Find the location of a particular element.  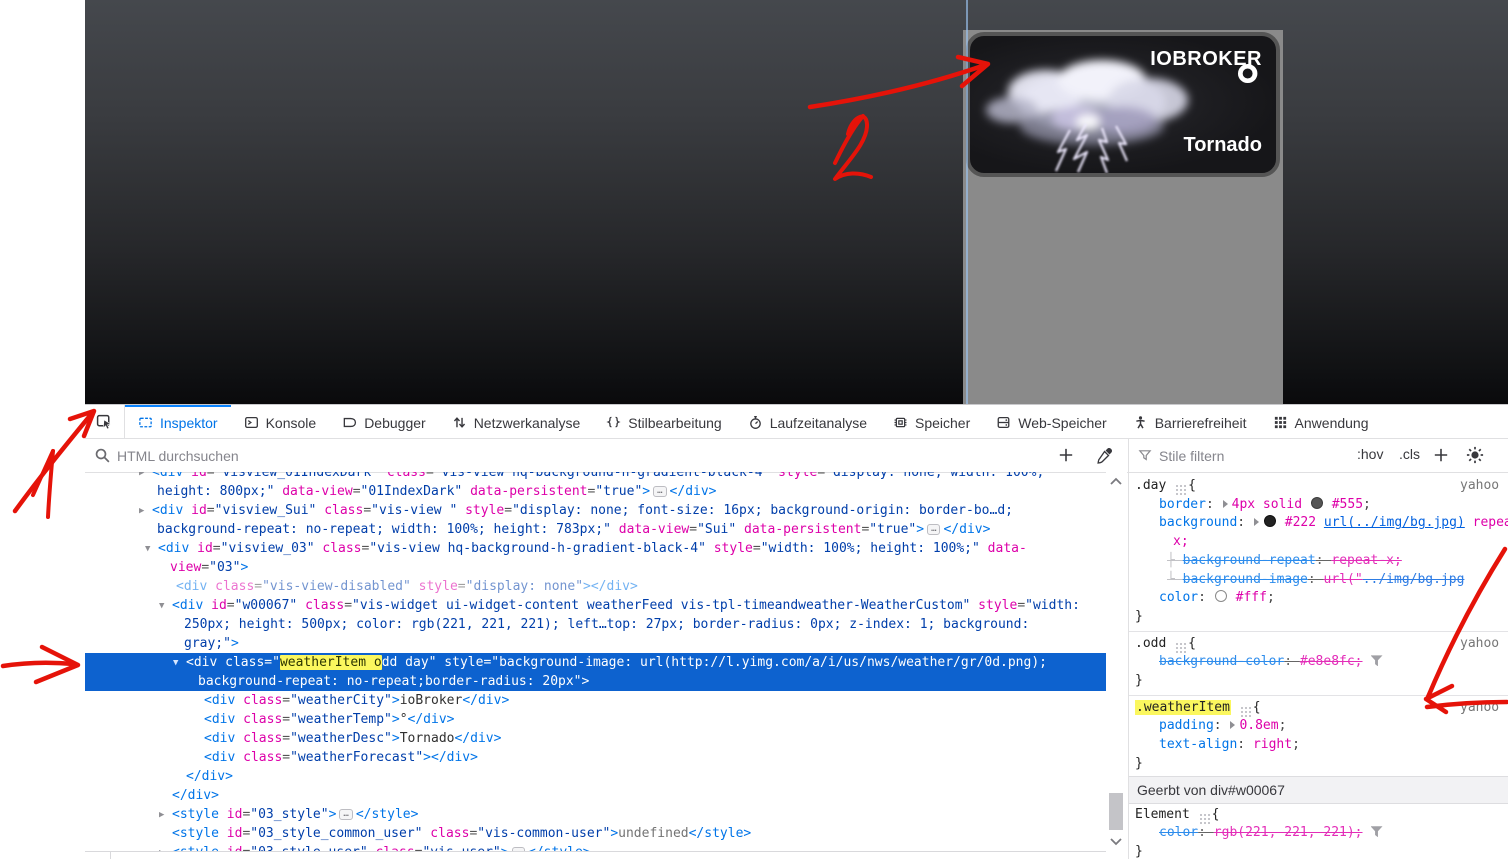

css-rule-line: text-align: right; is located at coordinates (1318, 745).